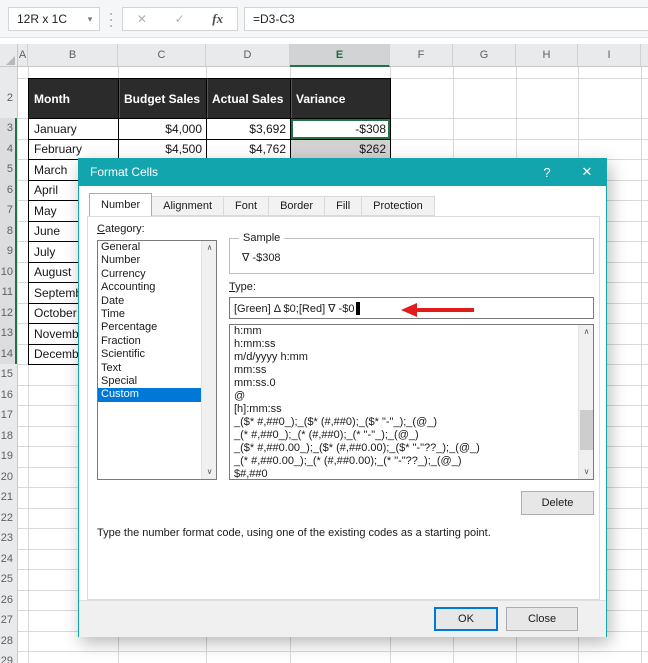  Describe the element at coordinates (149, 354) in the screenshot. I see `category-item-scientific: Scientific` at that location.